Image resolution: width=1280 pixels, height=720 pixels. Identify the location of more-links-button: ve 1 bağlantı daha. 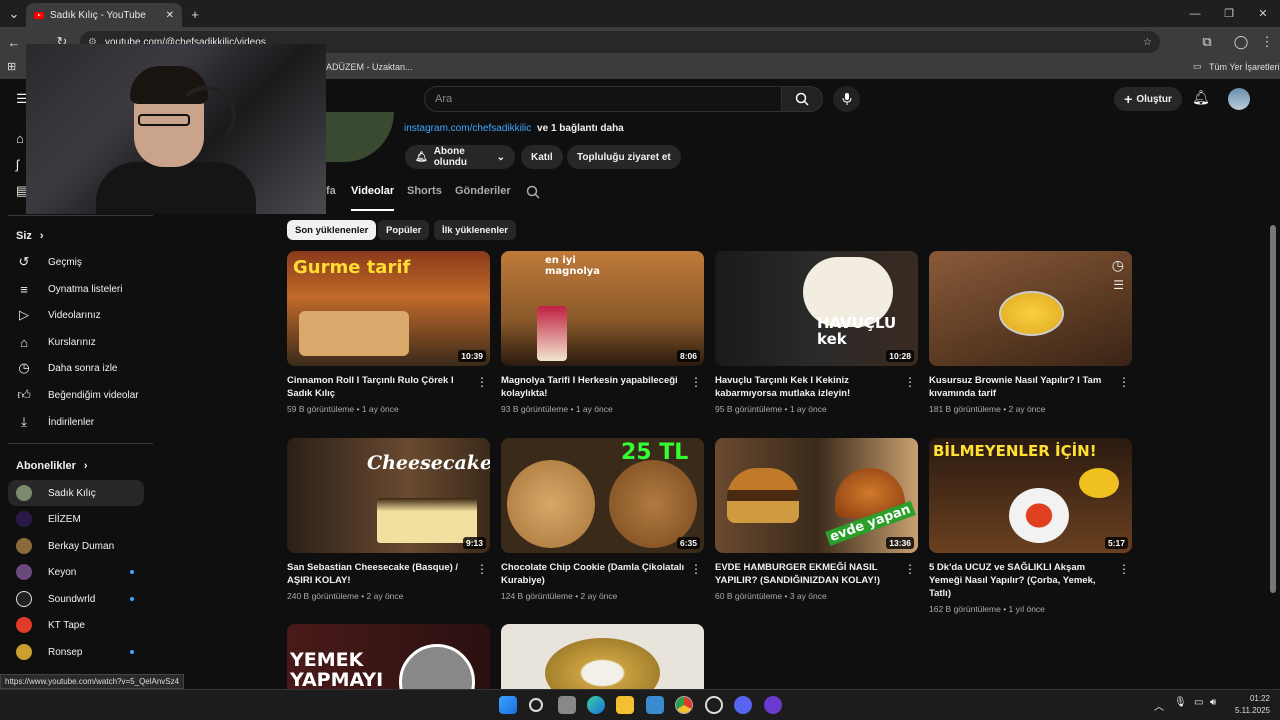
(580, 128).